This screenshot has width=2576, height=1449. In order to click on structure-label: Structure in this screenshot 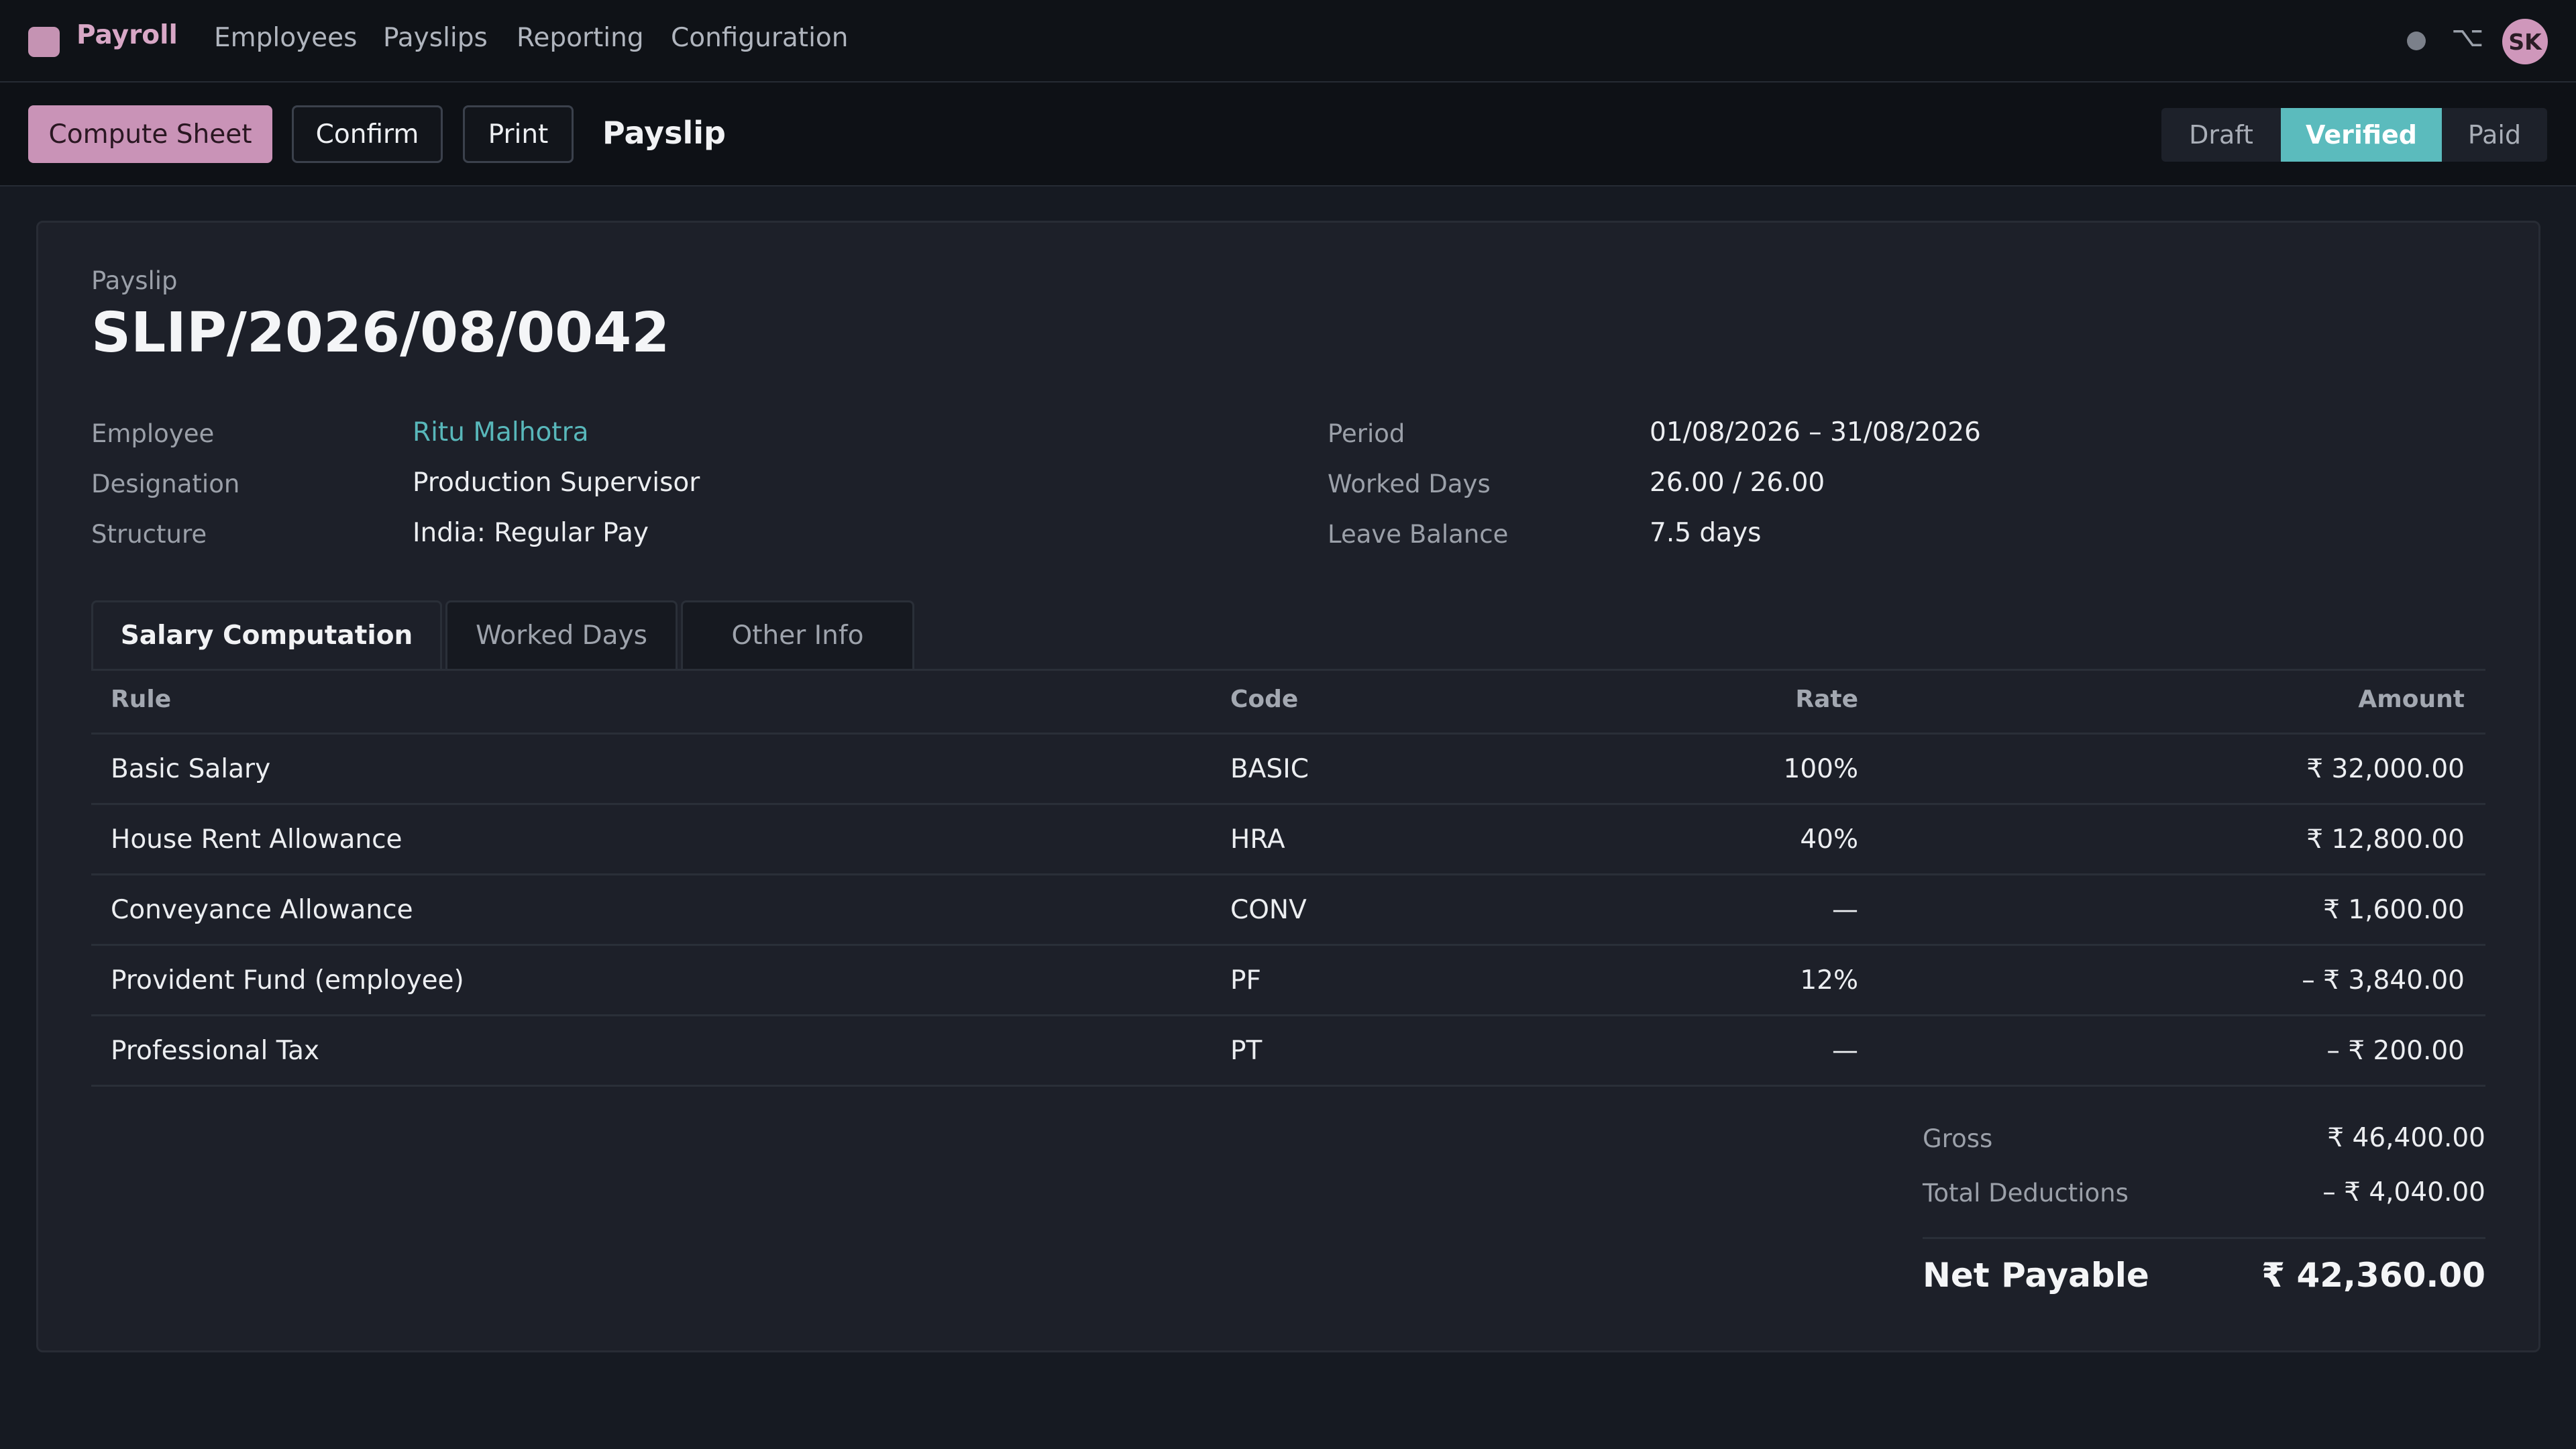, I will do `click(149, 534)`.